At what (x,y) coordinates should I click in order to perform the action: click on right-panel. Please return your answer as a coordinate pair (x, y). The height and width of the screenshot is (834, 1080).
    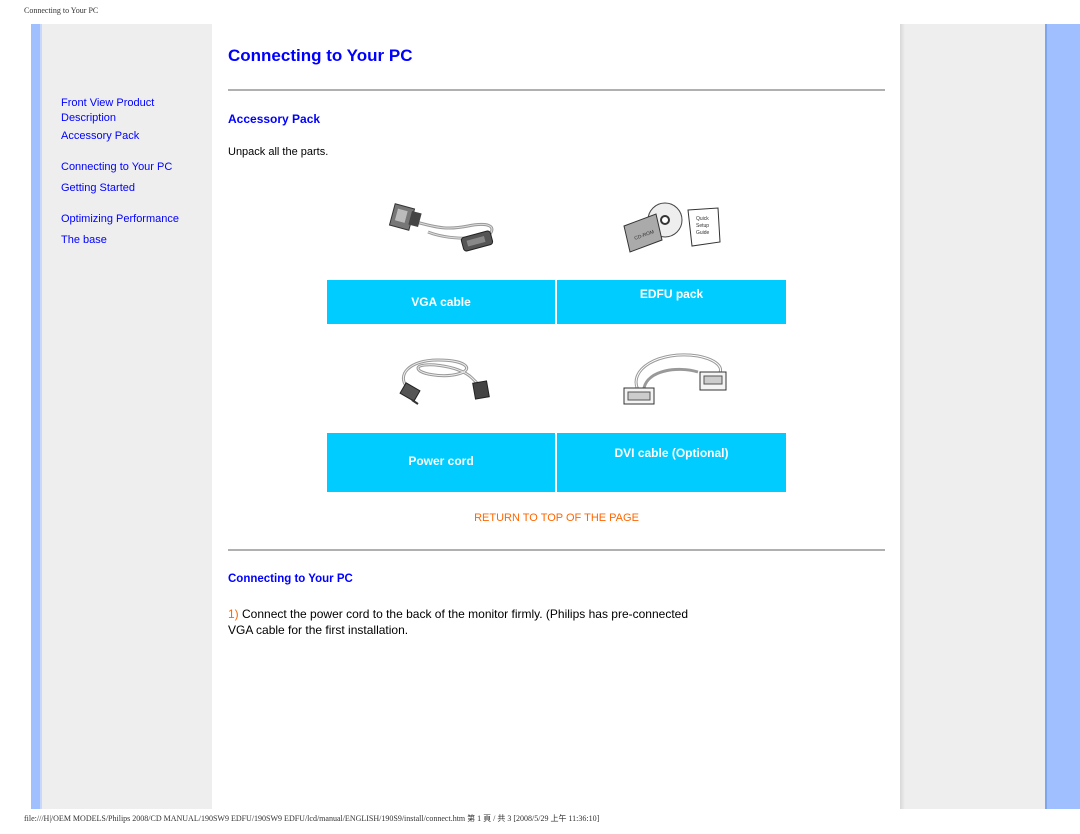
    Looking at the image, I should click on (972, 416).